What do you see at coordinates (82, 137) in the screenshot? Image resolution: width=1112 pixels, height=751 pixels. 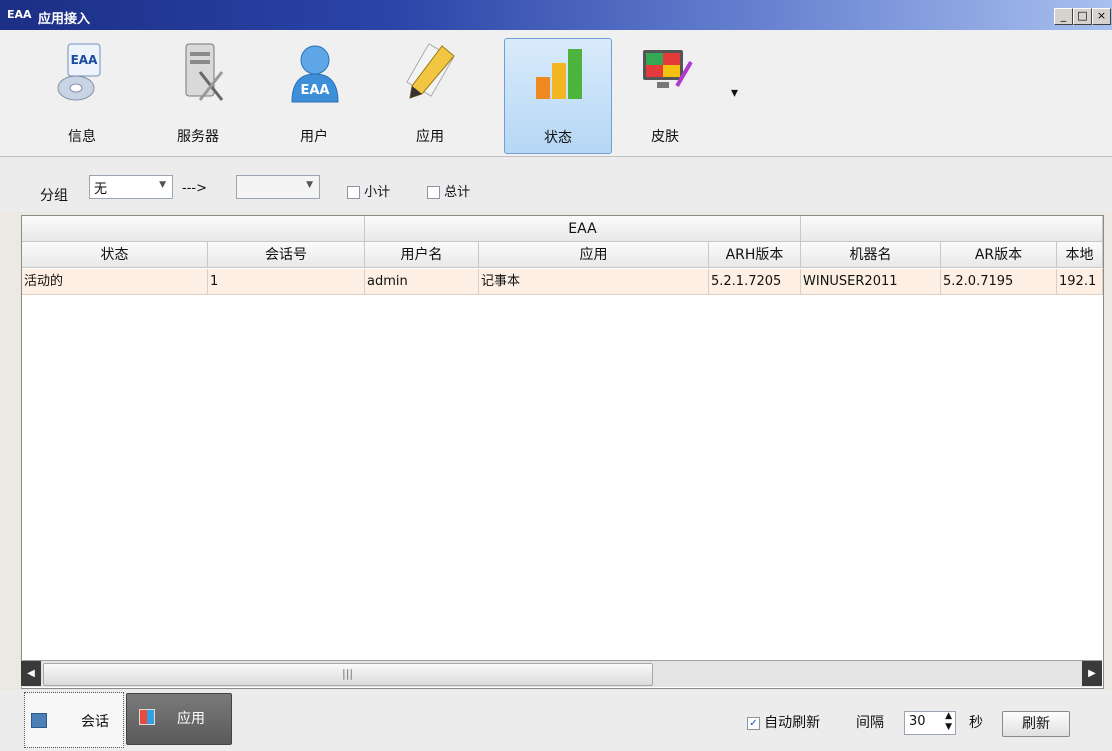 I see `toolbar-info-label: 信息` at bounding box center [82, 137].